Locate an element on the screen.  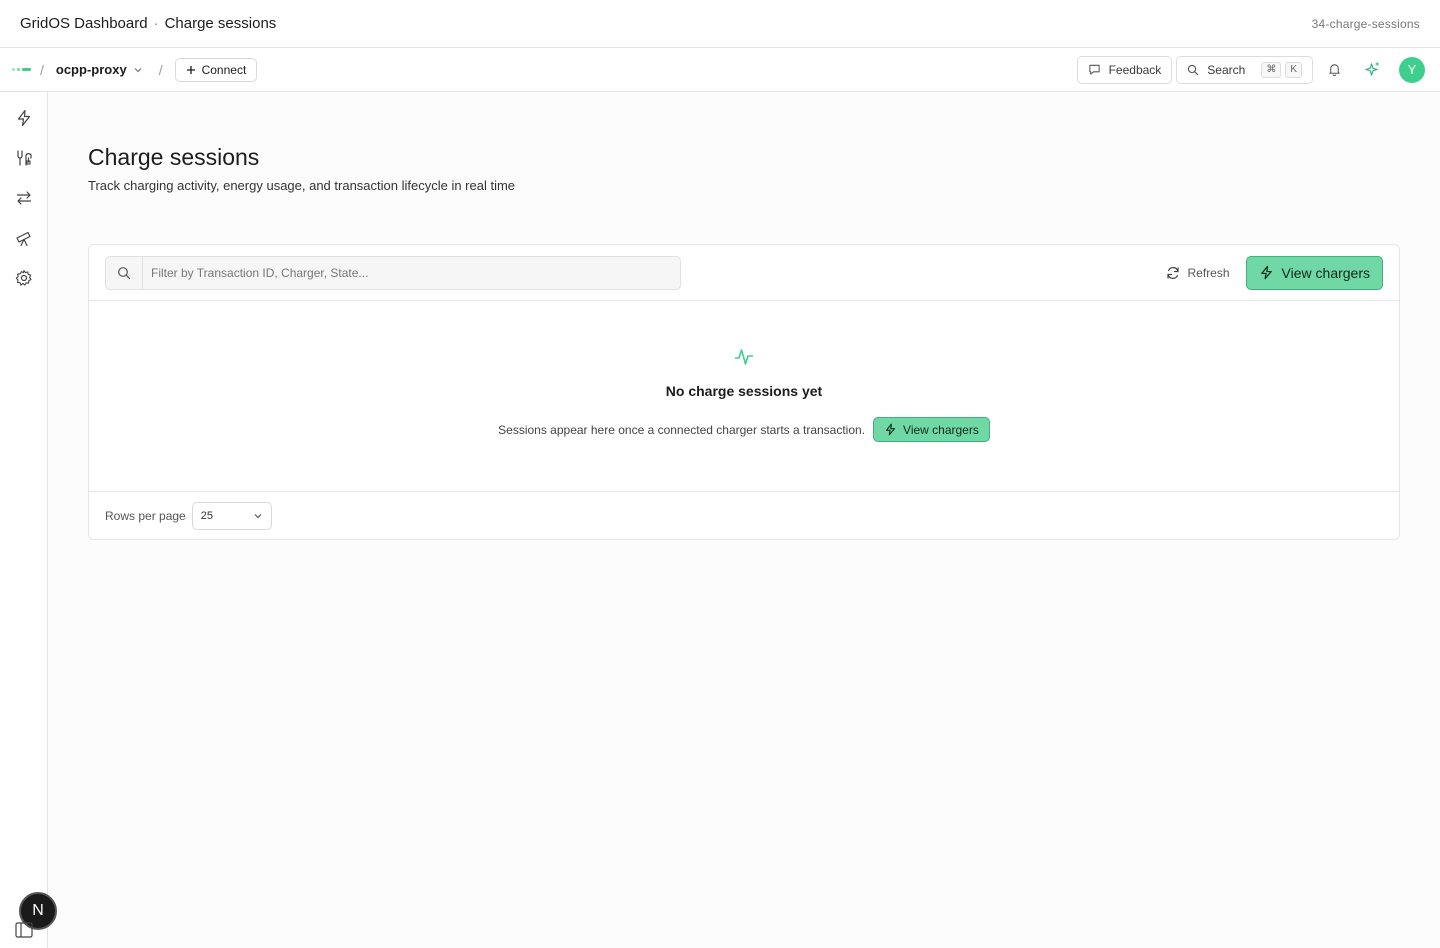
avatar: Y is located at coordinates (1412, 69).